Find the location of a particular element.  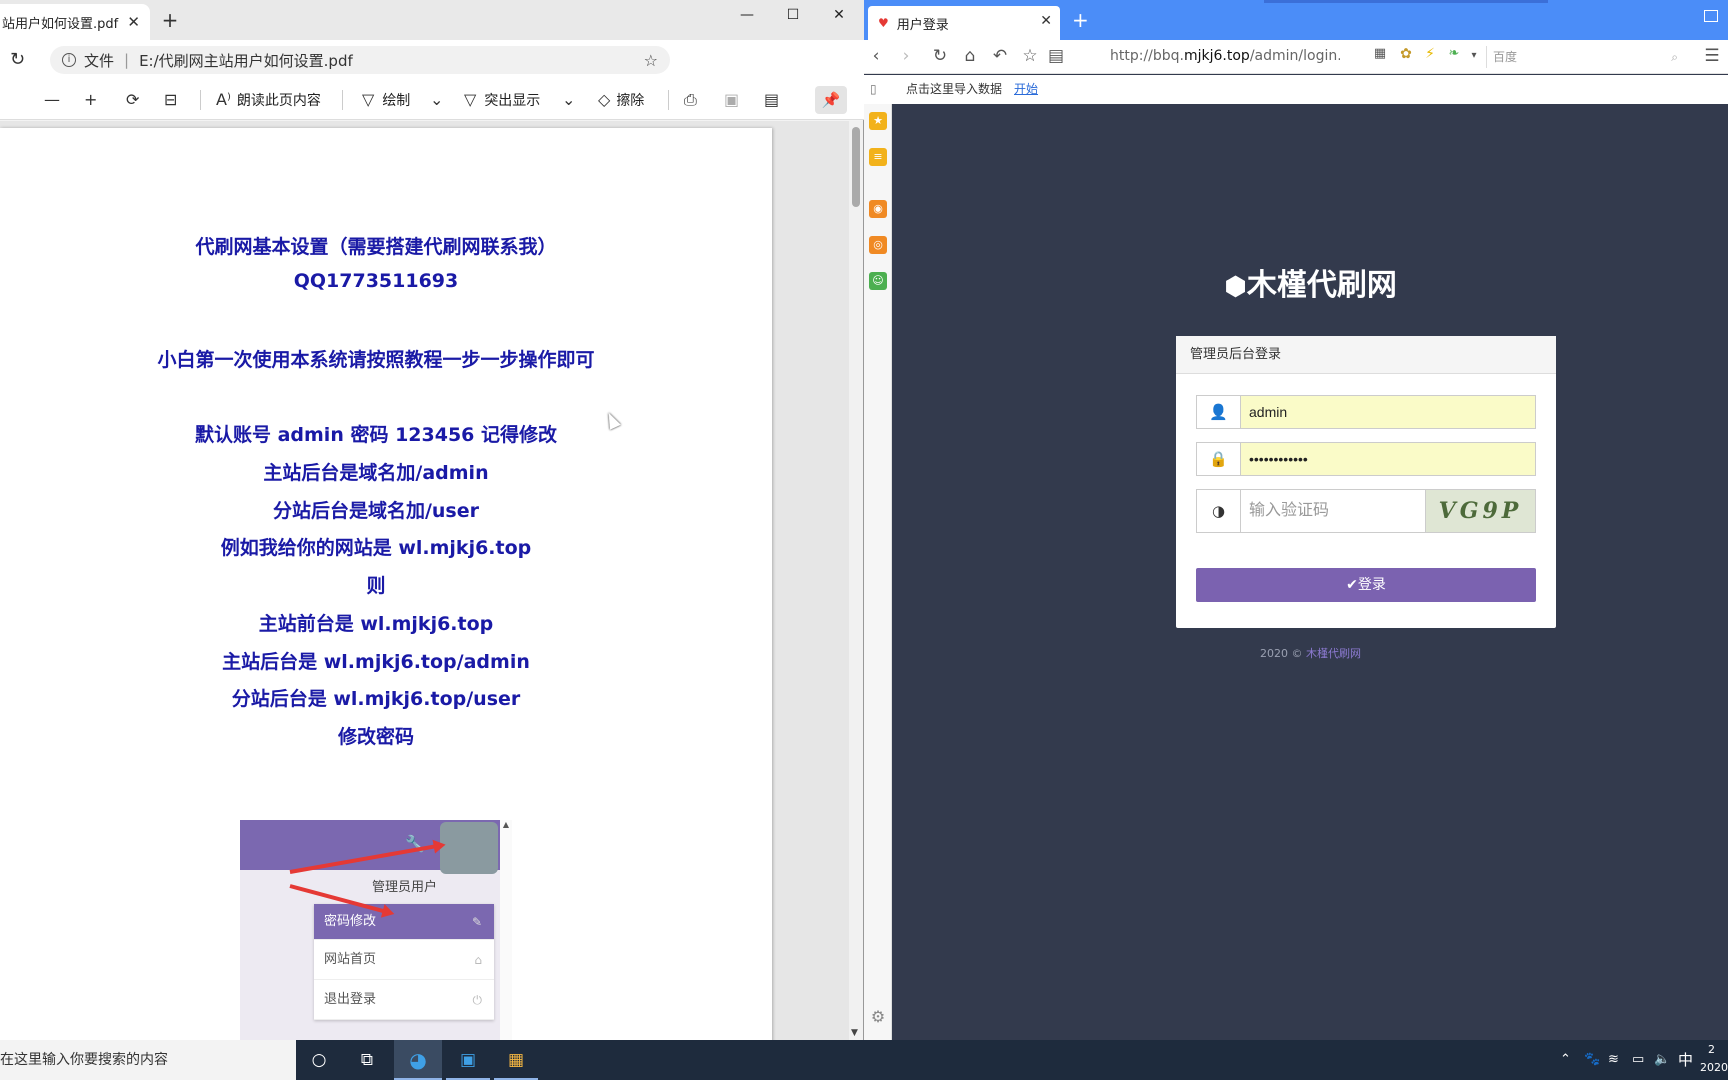

pdf-line: 代刷网基本设置（需要搭建代刷网联系我） is located at coordinates (376, 247).